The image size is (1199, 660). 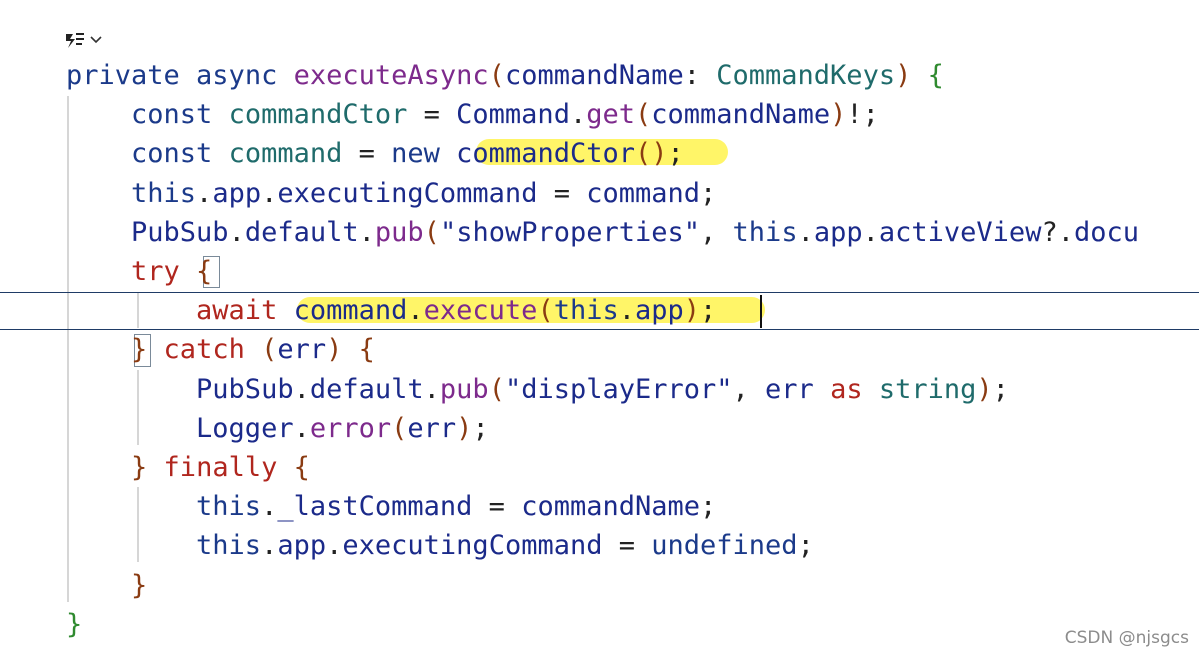 What do you see at coordinates (375, 507) in the screenshot?
I see `code-token: _lastCommand` at bounding box center [375, 507].